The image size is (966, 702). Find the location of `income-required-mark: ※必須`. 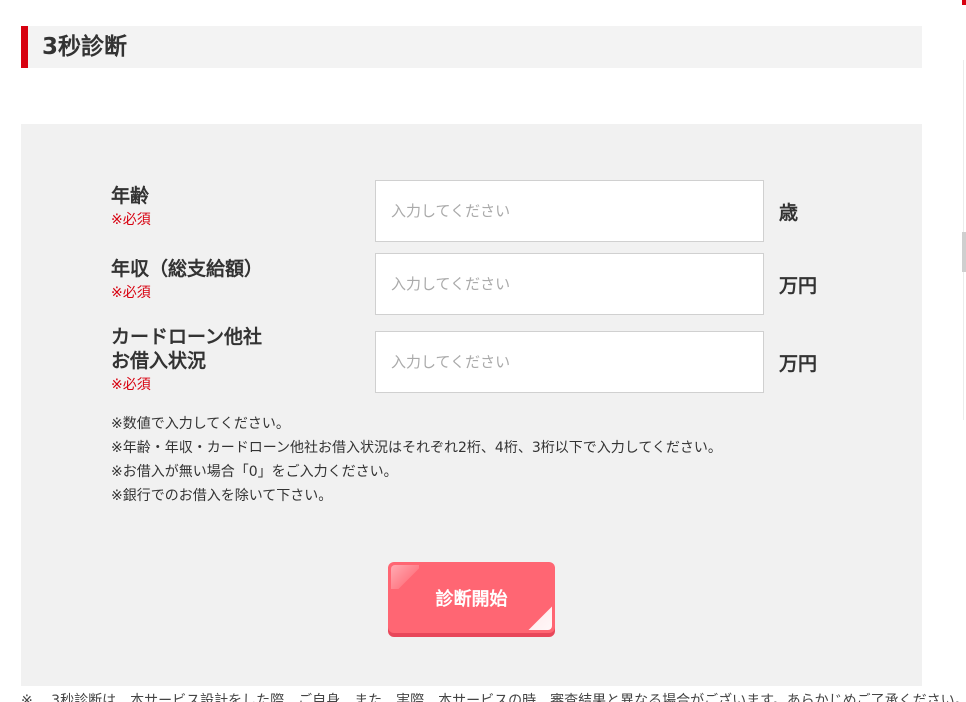

income-required-mark: ※必須 is located at coordinates (131, 293).